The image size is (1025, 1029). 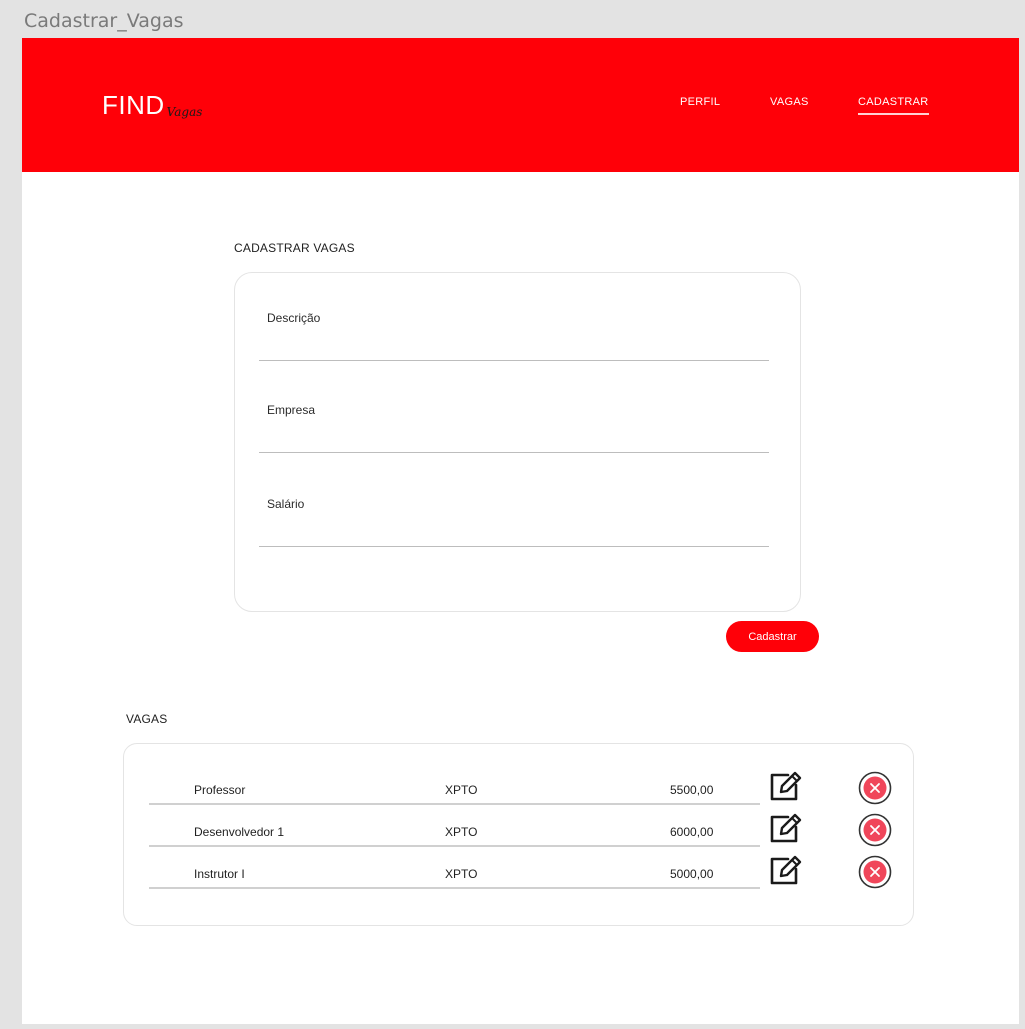 What do you see at coordinates (519, 871) in the screenshot?
I see `table-row: Instrutor I XPTO 5000,00` at bounding box center [519, 871].